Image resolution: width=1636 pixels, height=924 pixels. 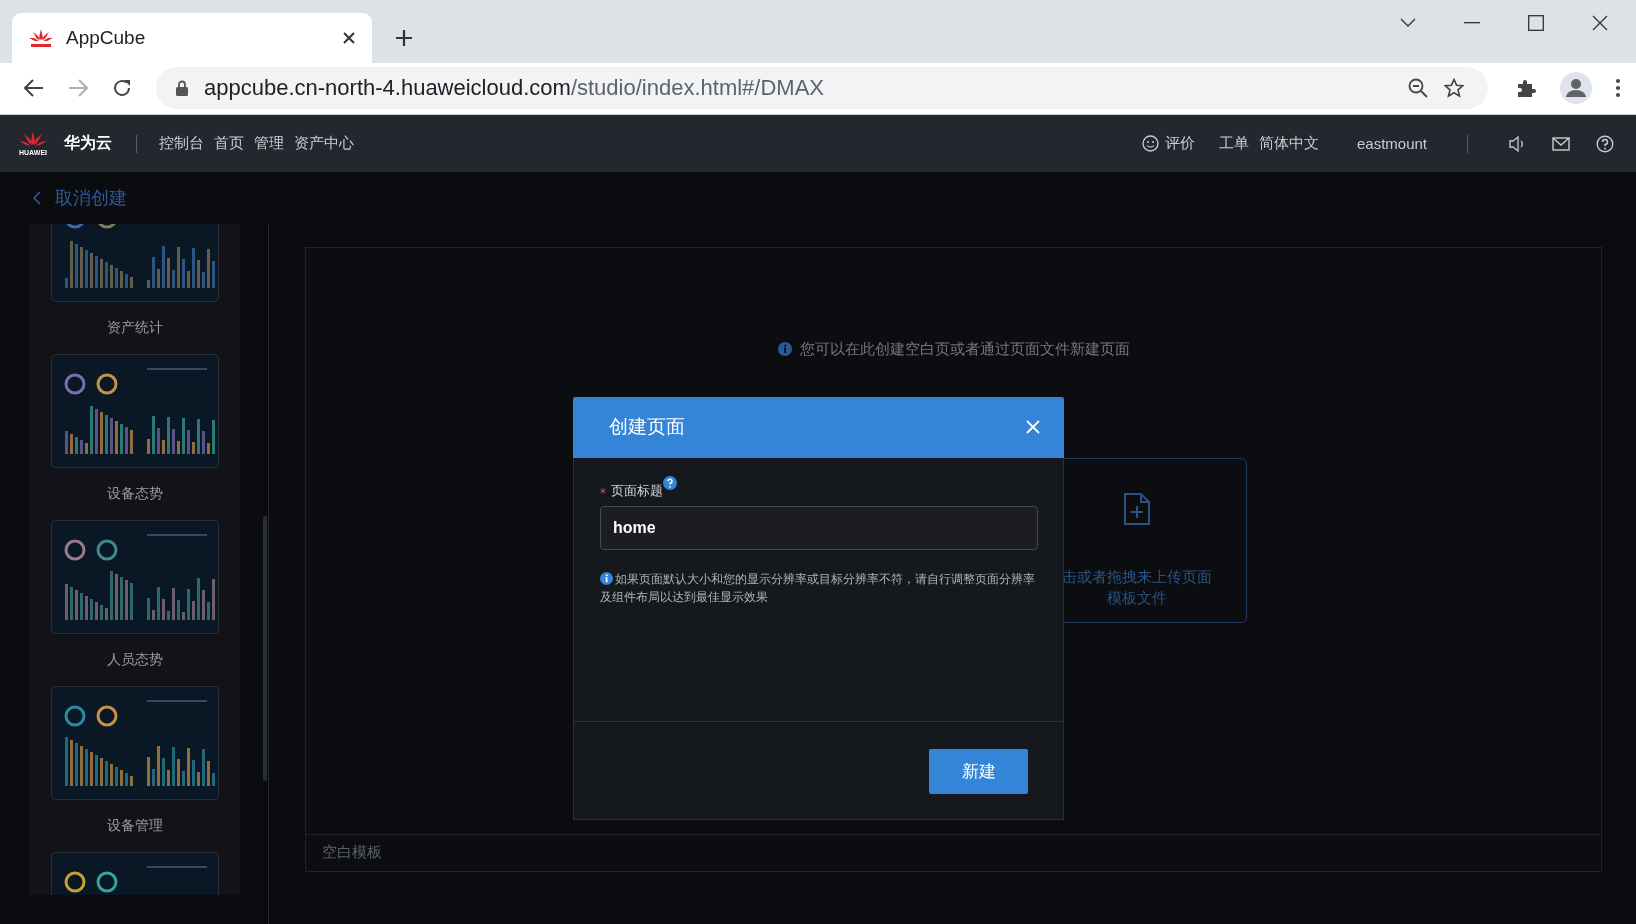 I want to click on tab-title: AppCube, so click(x=106, y=37).